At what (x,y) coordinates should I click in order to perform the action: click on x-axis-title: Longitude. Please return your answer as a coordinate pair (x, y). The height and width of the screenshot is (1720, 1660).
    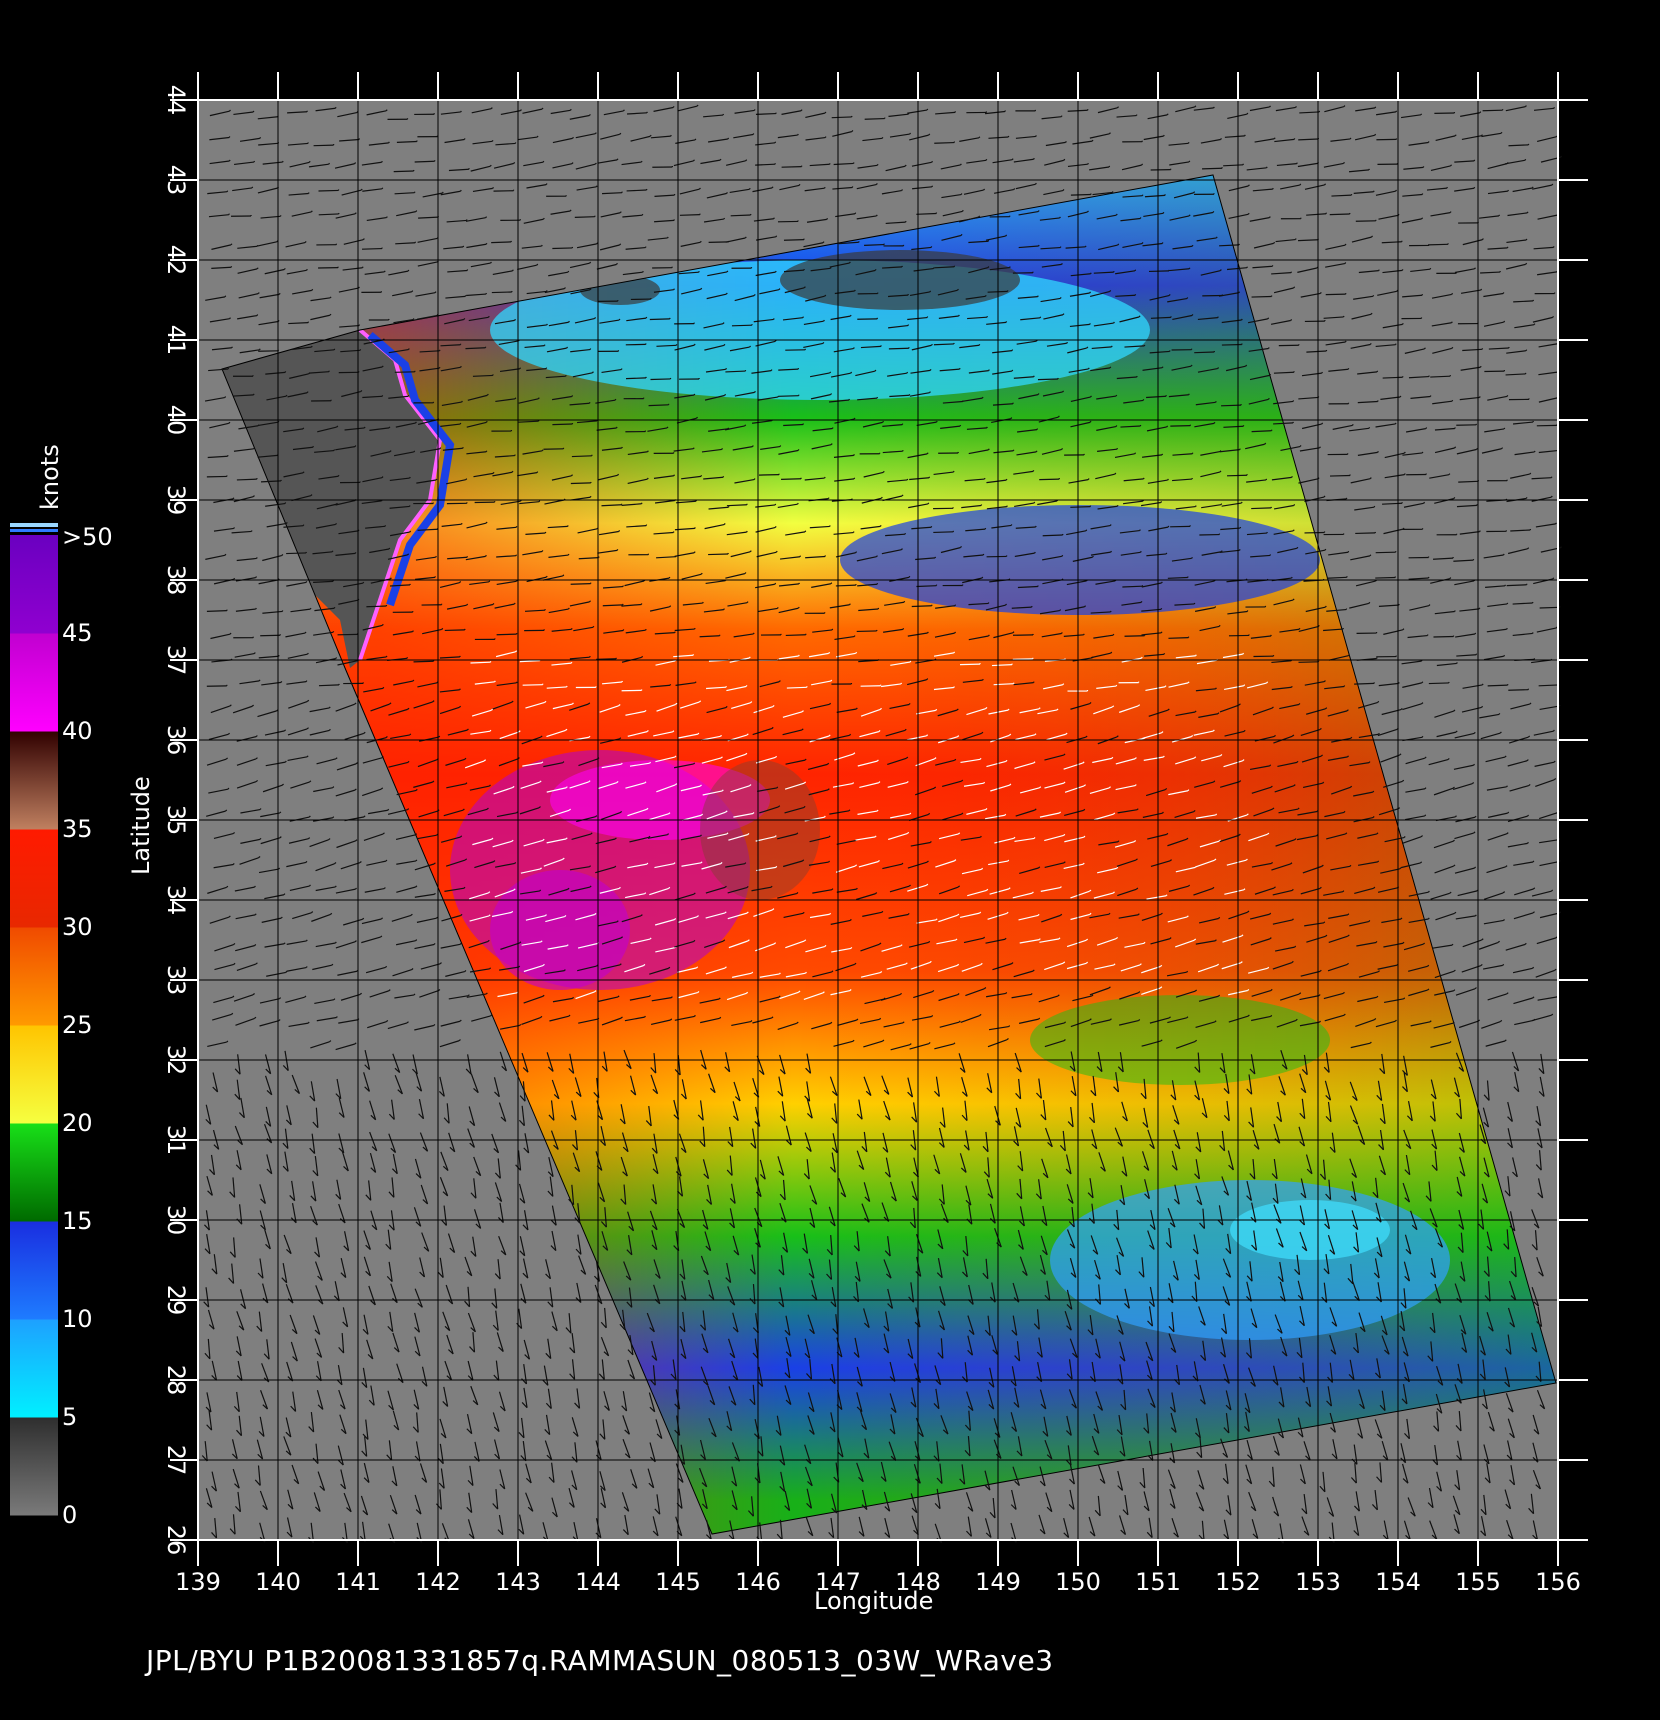
    Looking at the image, I should click on (873, 1601).